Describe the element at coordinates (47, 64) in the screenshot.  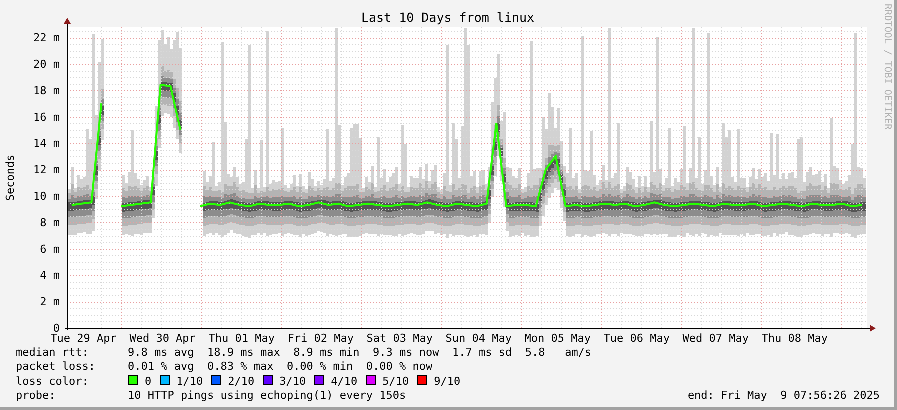
I see `axis-tick-label: 20 m` at that location.